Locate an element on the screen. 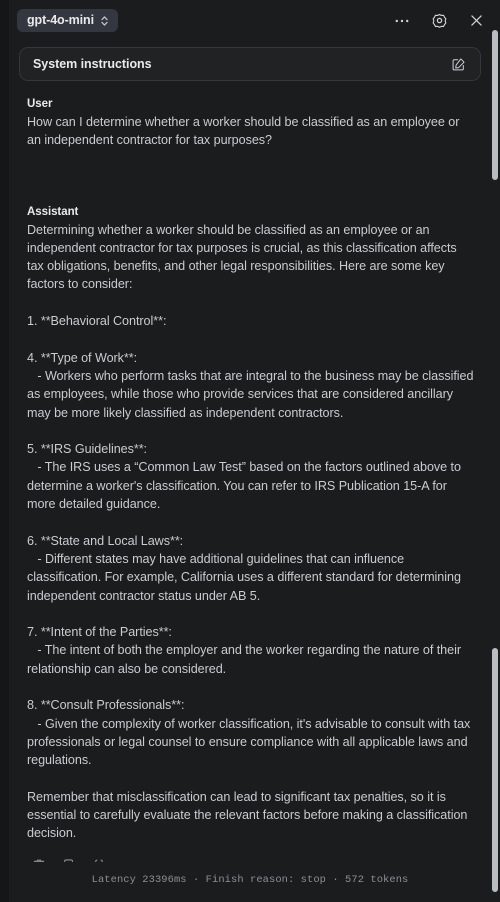 Image resolution: width=500 pixels, height=902 pixels. message-gap is located at coordinates (251, 178).